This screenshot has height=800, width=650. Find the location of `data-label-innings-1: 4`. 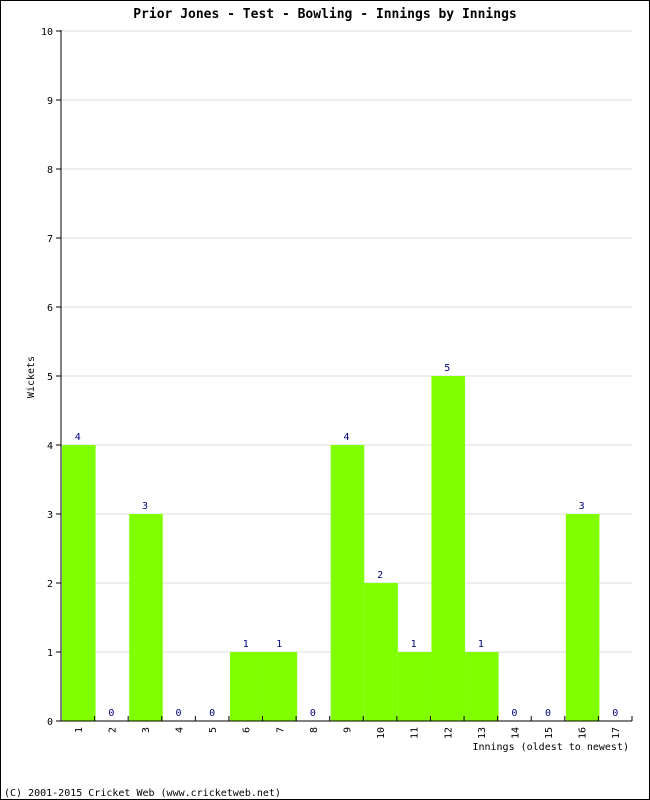

data-label-innings-1: 4 is located at coordinates (78, 437).